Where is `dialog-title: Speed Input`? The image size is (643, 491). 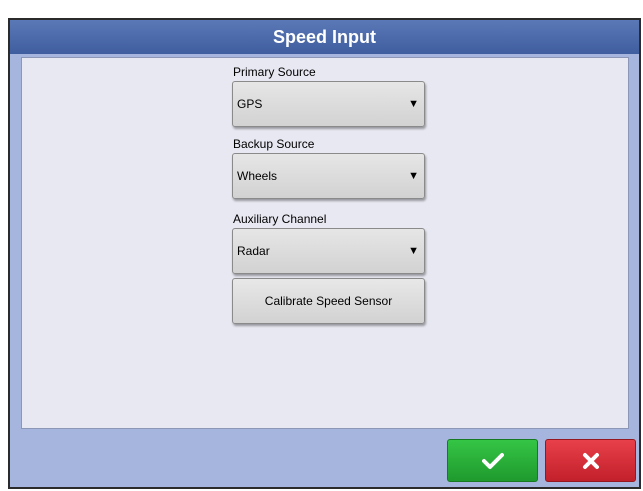 dialog-title: Speed Input is located at coordinates (324, 37).